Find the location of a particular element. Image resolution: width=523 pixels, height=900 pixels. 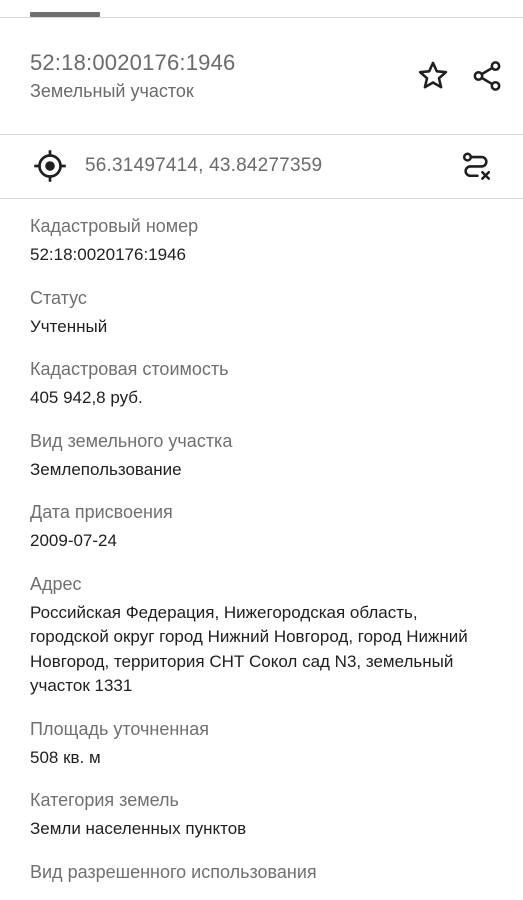

parcel-header: 52:18:0020176:1946 Земельный участок is located at coordinates (261, 76).